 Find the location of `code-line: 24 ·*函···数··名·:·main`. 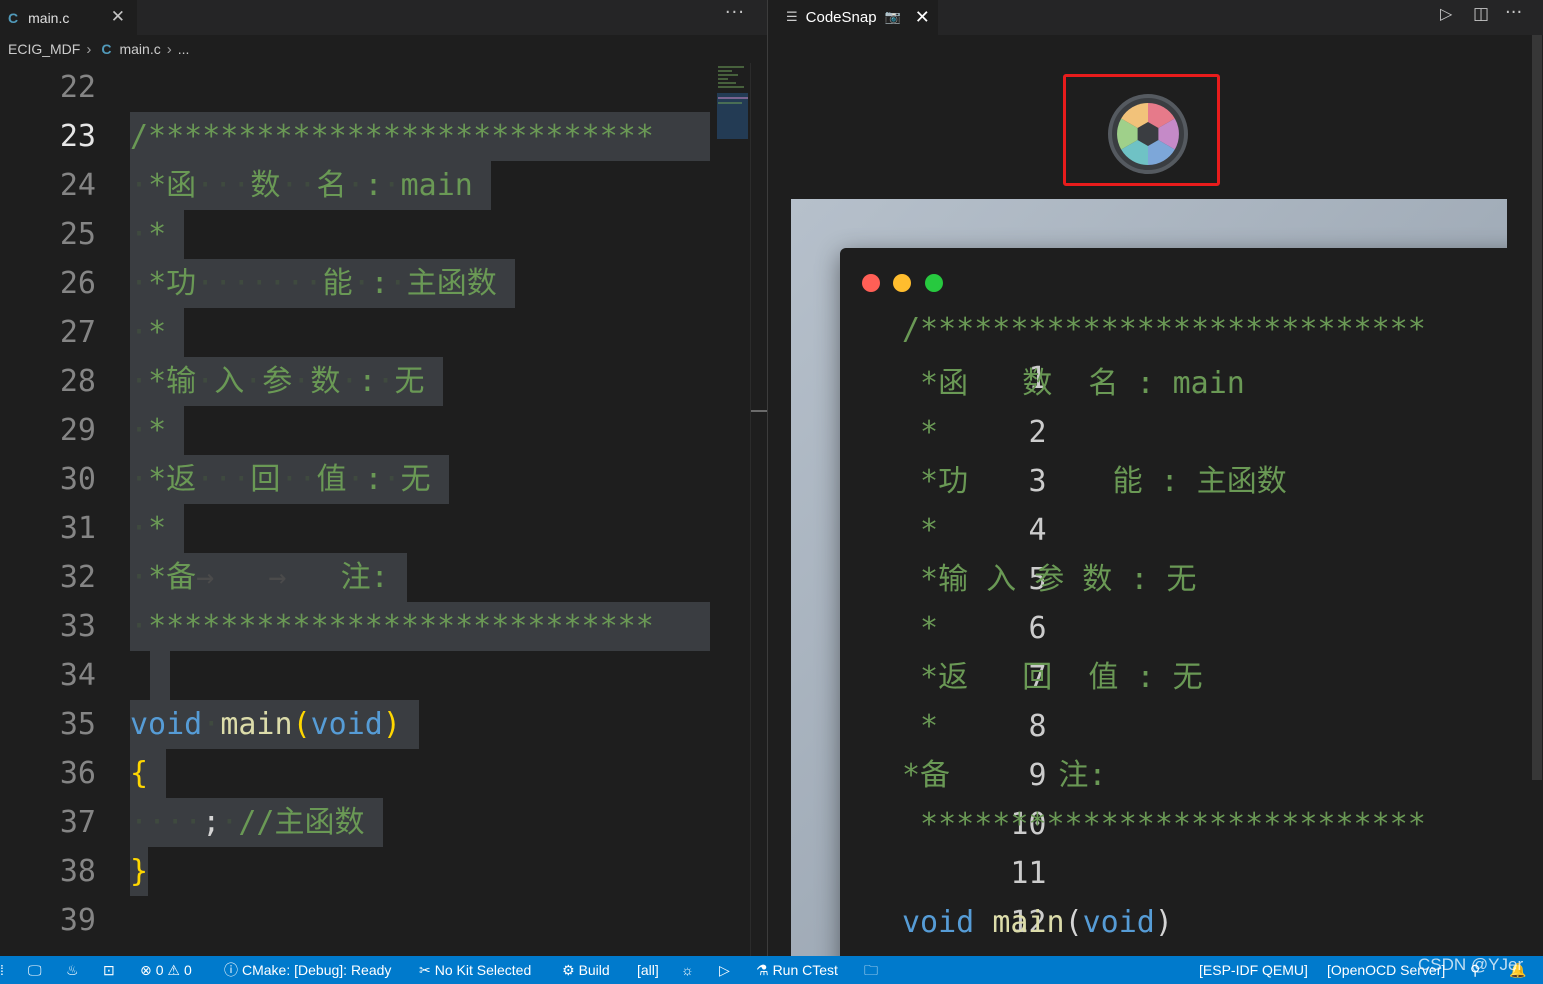

code-line: 24 ·*函···数··名·:·main is located at coordinates (355, 185).